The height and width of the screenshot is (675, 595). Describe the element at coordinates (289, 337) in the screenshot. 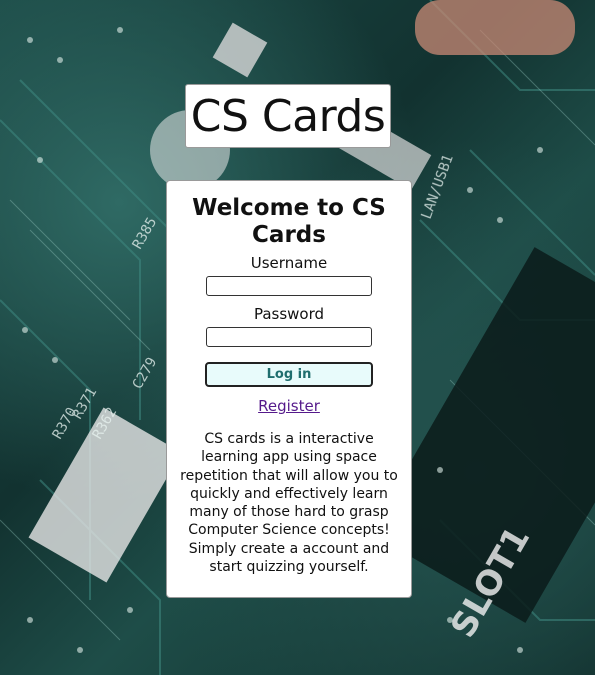

I see `password-input` at that location.